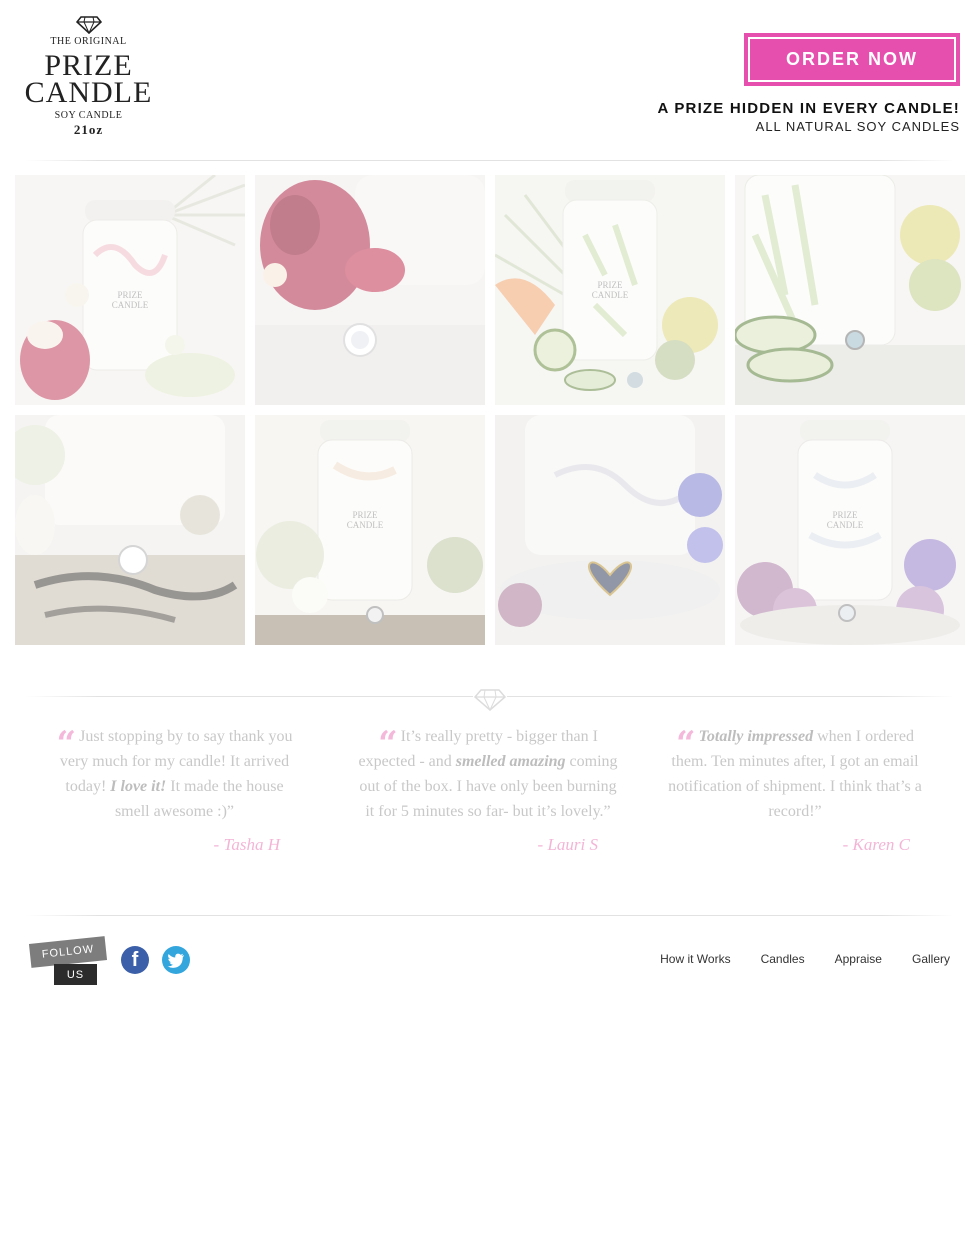  Describe the element at coordinates (858, 959) in the screenshot. I see `footer-link-appraise: Appraise` at that location.